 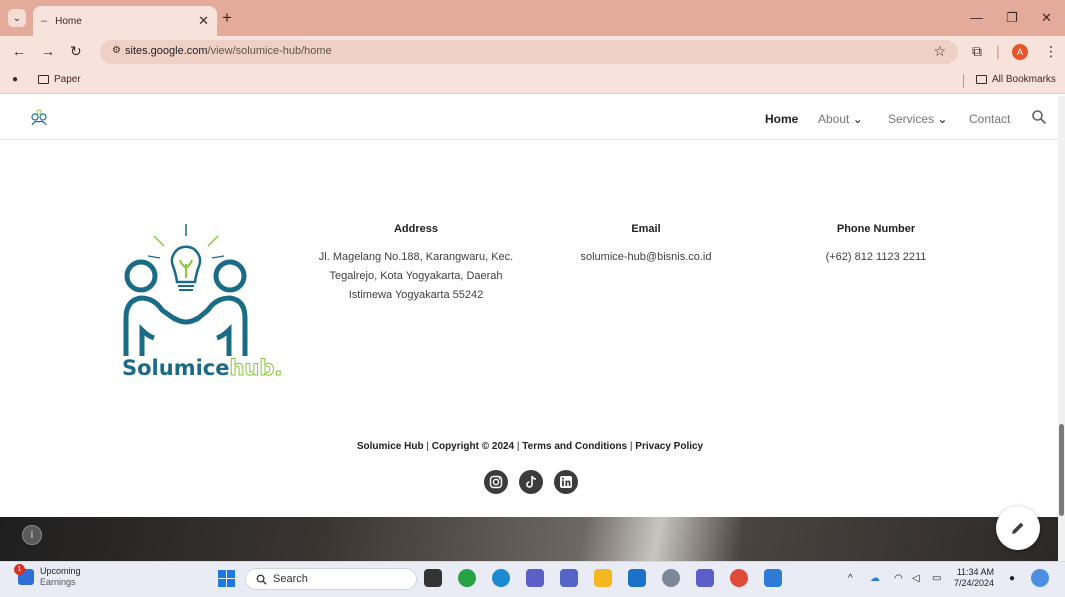 What do you see at coordinates (989, 119) in the screenshot?
I see `nav-contact: Contact` at bounding box center [989, 119].